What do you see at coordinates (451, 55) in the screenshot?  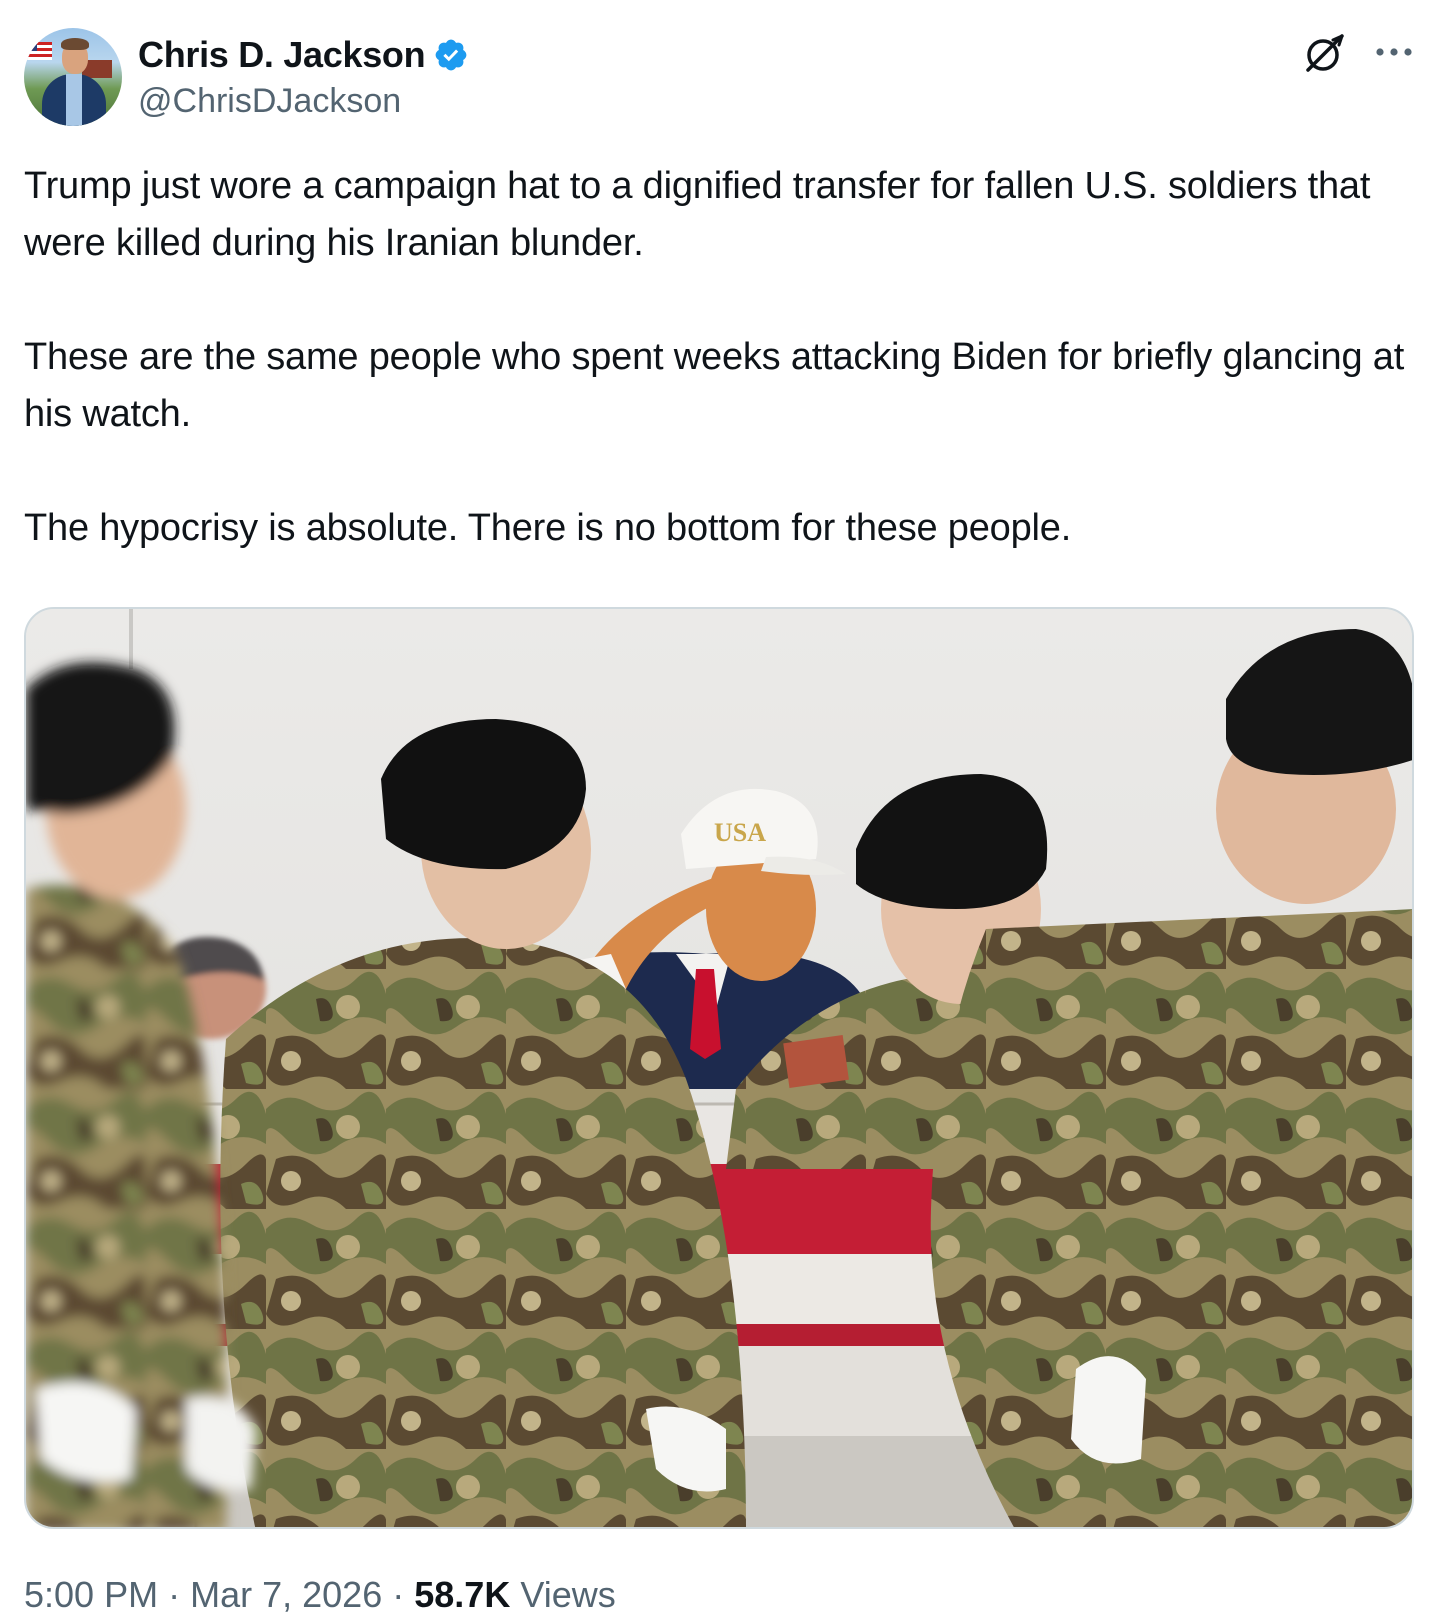 I see `verified-badge-icon` at bounding box center [451, 55].